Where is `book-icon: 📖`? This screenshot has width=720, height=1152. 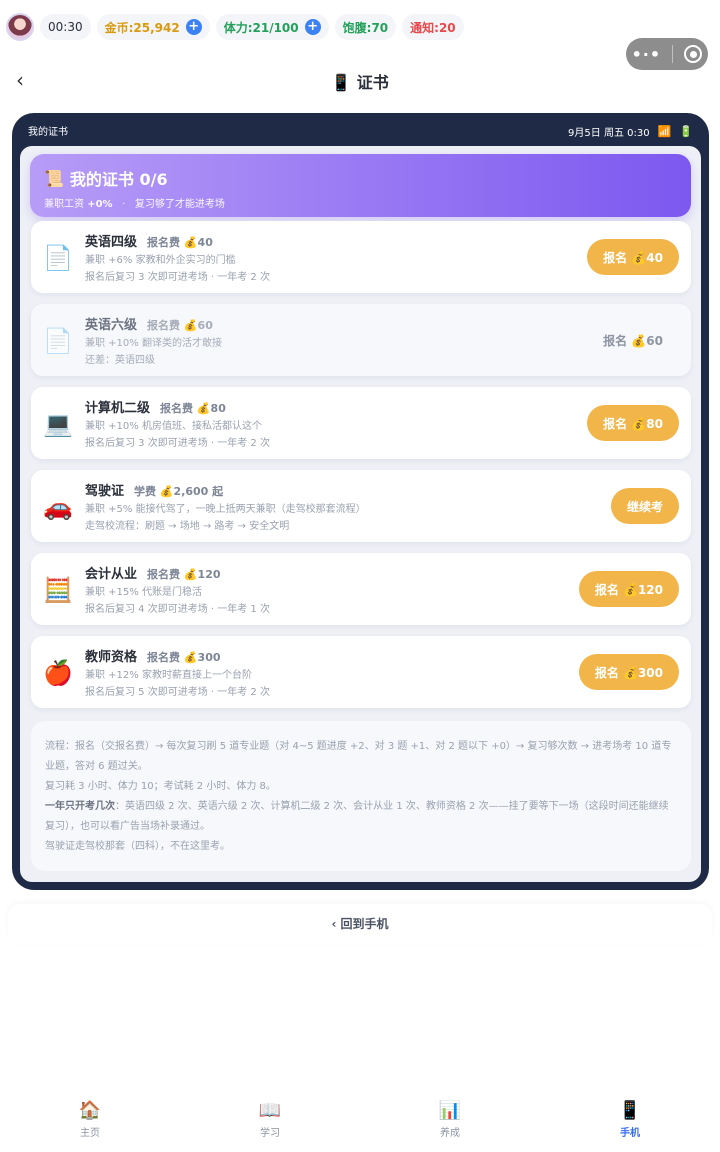
book-icon: 📖 is located at coordinates (270, 1110).